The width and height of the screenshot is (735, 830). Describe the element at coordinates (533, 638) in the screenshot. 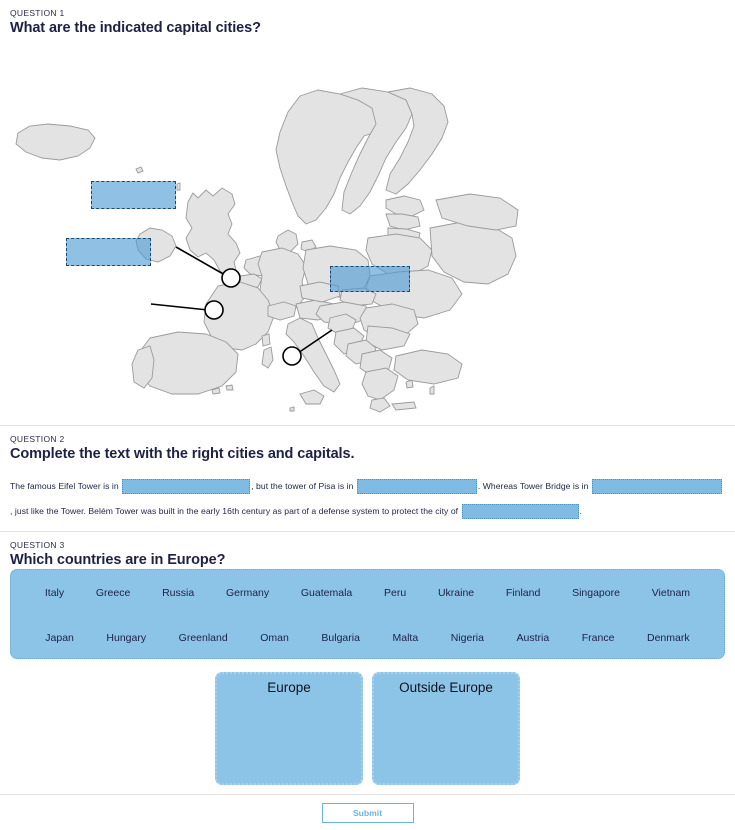

I see `token-austria: Austria` at that location.